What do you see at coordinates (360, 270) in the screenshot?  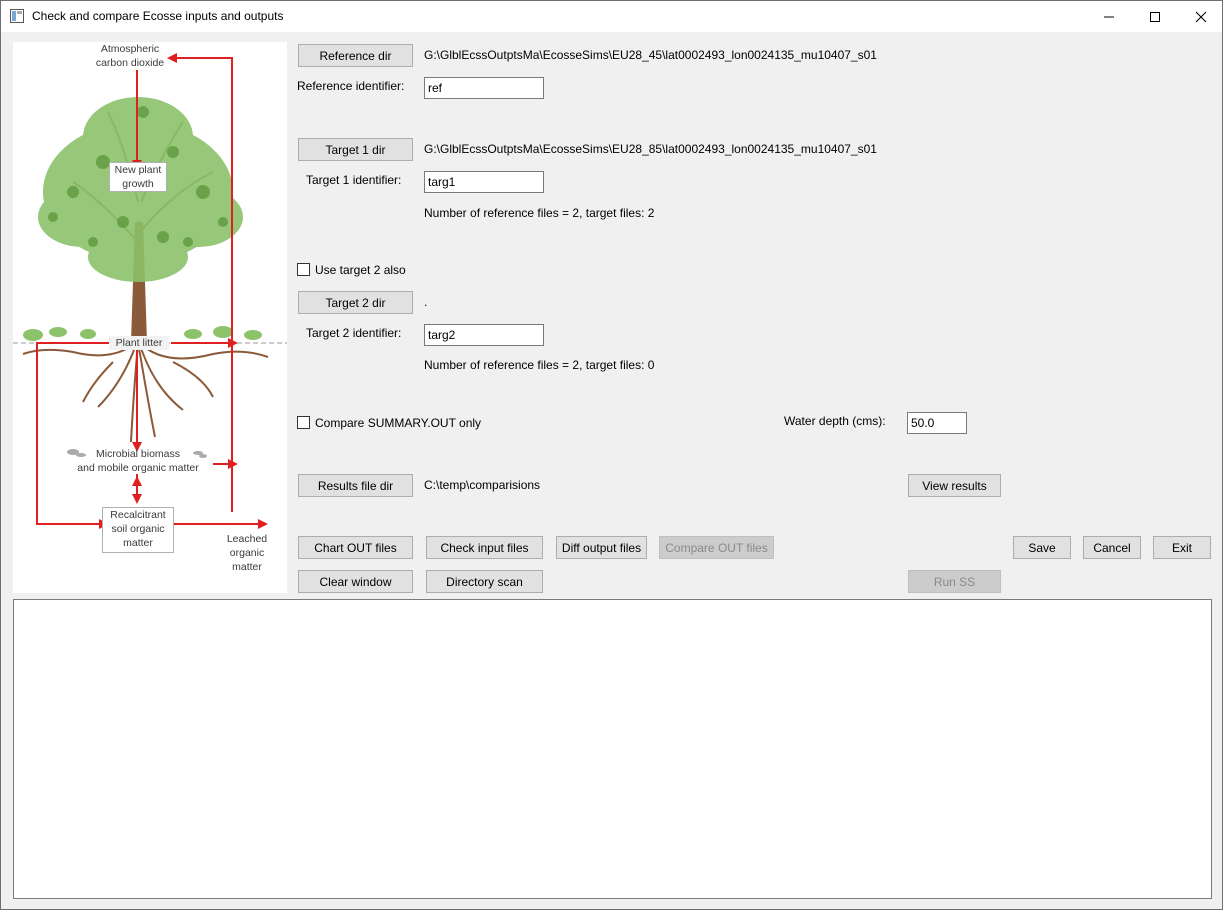 I see `use-target2-label: Use target 2 also` at bounding box center [360, 270].